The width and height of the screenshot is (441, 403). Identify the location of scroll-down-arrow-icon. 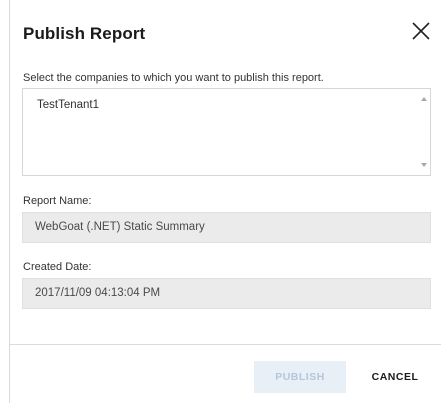
(424, 165).